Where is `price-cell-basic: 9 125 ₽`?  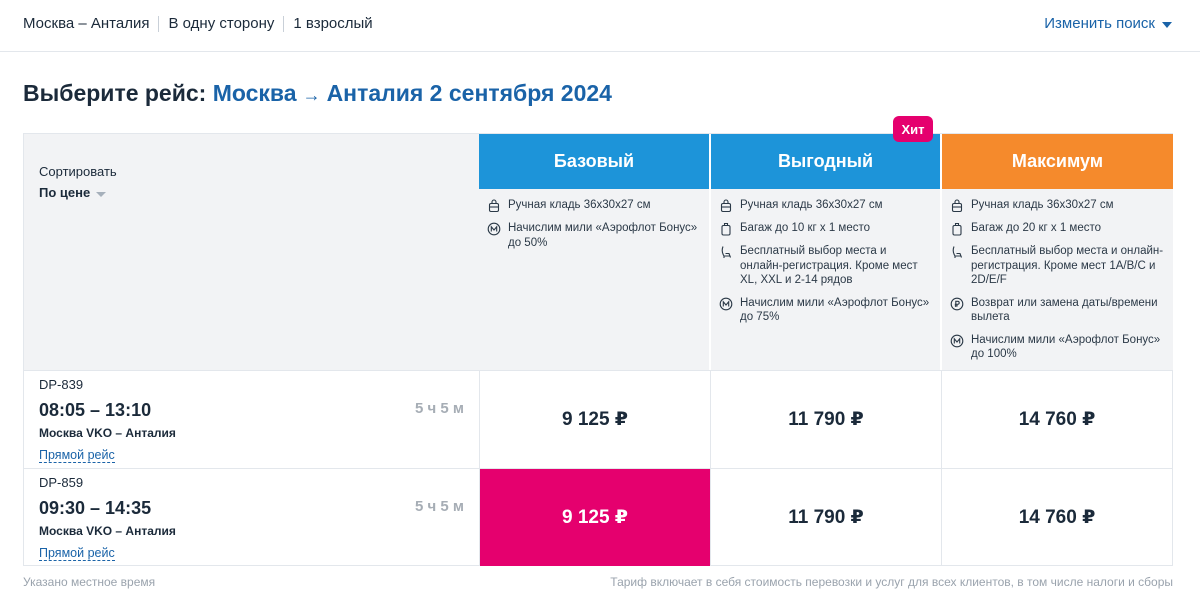
price-cell-basic: 9 125 ₽ is located at coordinates (594, 419).